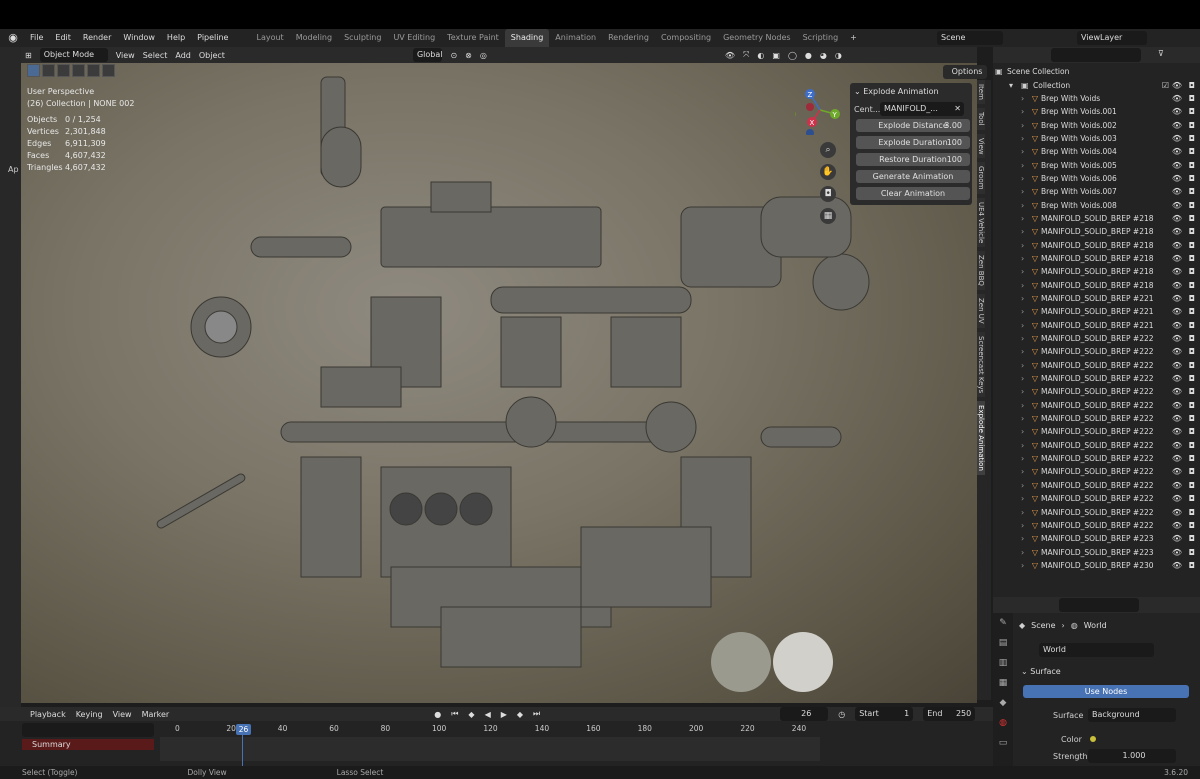 The image size is (1200, 779). Describe the element at coordinates (1003, 703) in the screenshot. I see `scene-tab-icon: ◆` at that location.